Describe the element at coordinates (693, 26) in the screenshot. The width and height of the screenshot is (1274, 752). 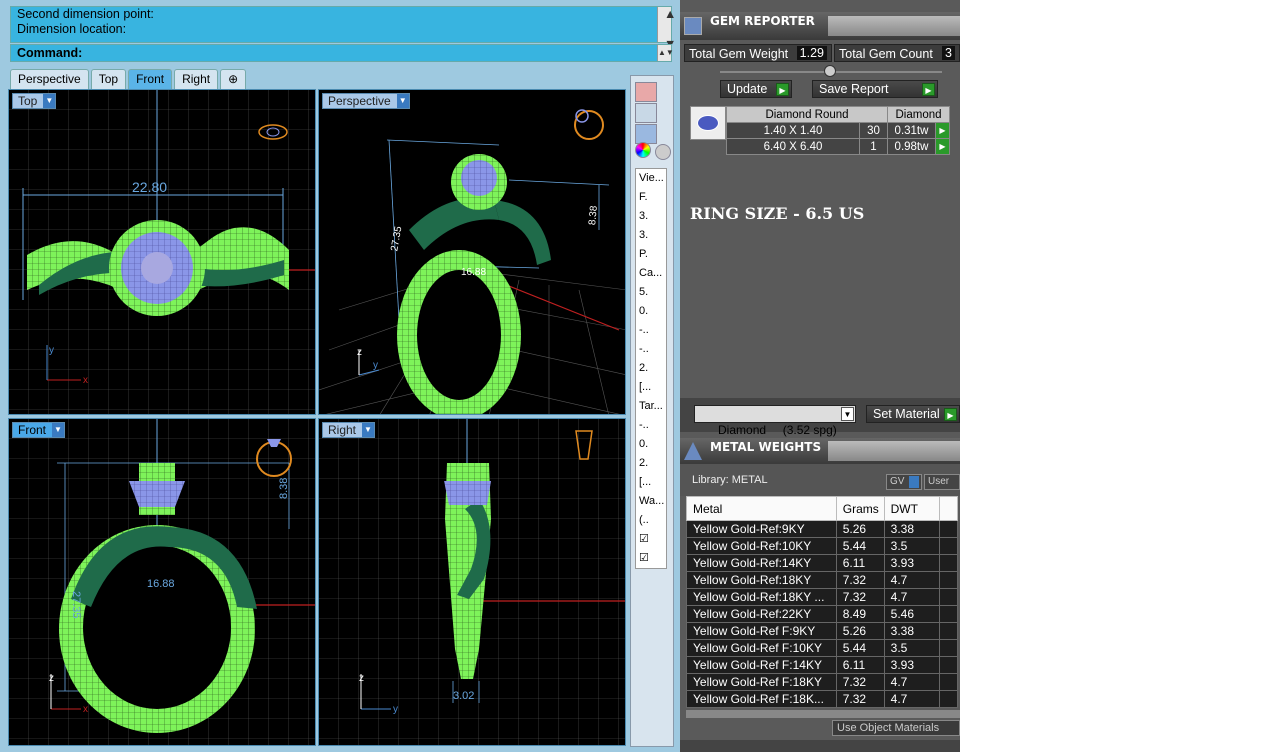
I see `gem-reporter-icon` at that location.